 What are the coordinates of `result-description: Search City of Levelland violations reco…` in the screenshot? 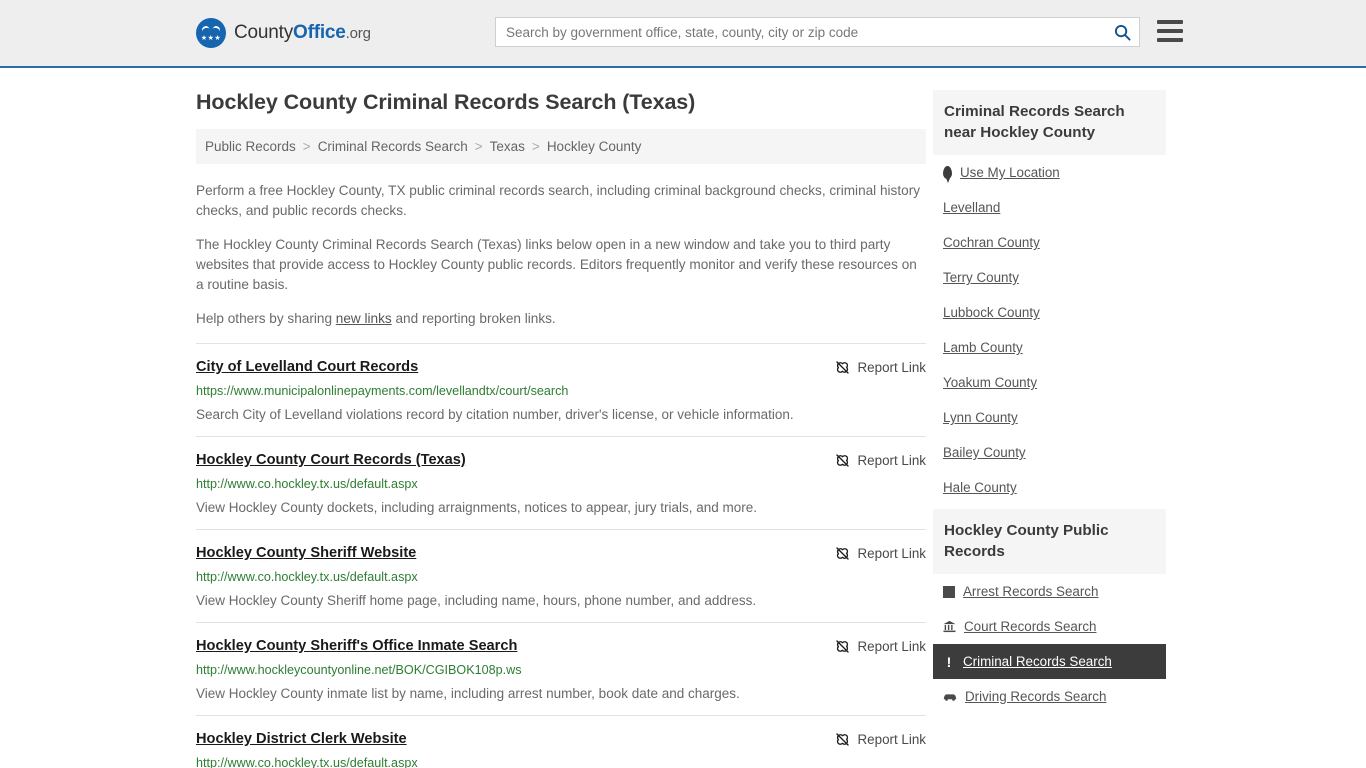 It's located at (495, 414).